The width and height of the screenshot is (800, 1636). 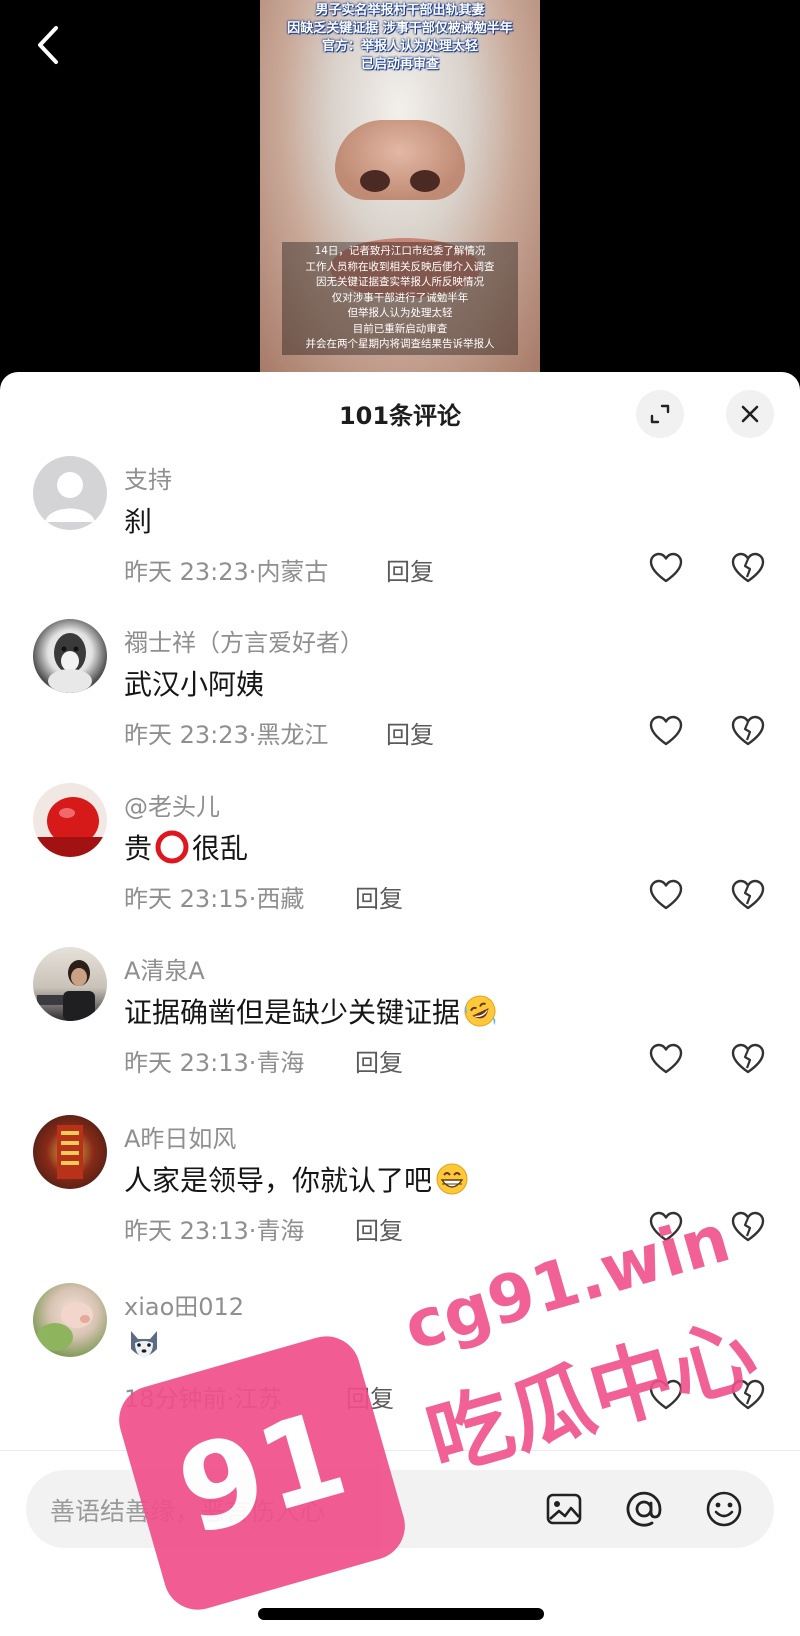 I want to click on comment-author: xiao田012, so click(x=184, y=1304).